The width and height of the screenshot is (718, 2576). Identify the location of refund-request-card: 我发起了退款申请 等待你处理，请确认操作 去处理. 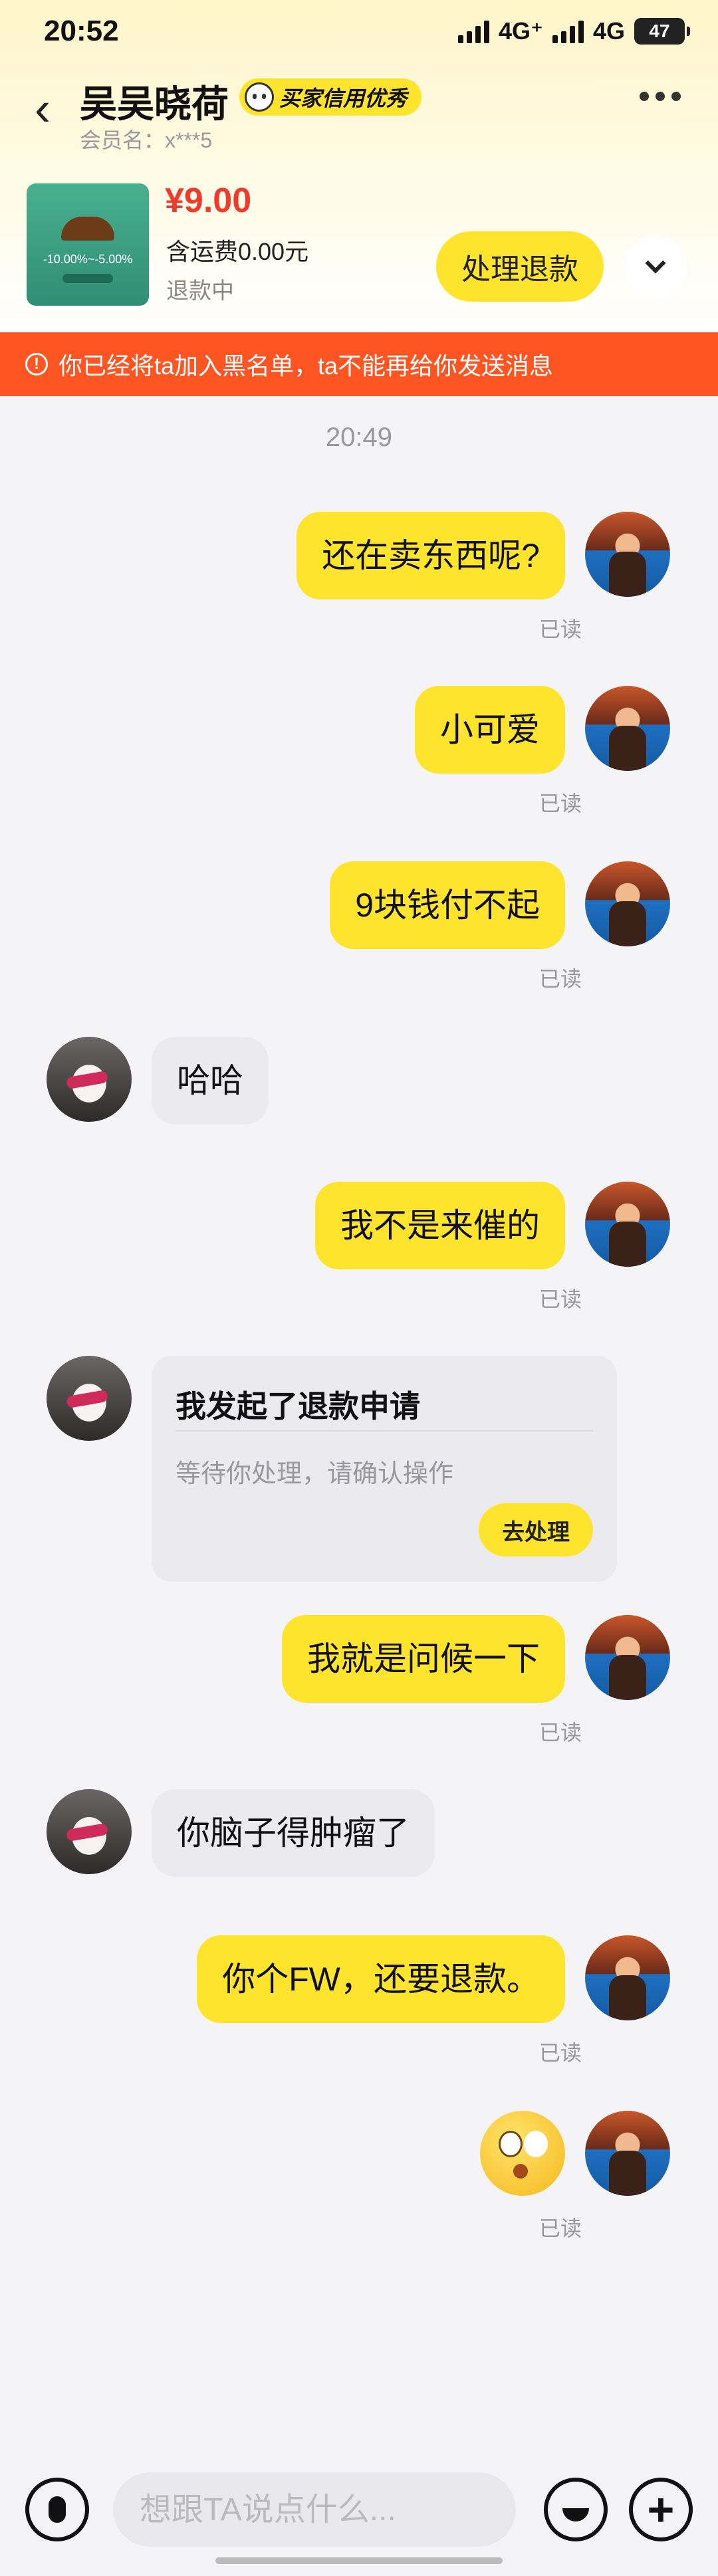
(384, 1469).